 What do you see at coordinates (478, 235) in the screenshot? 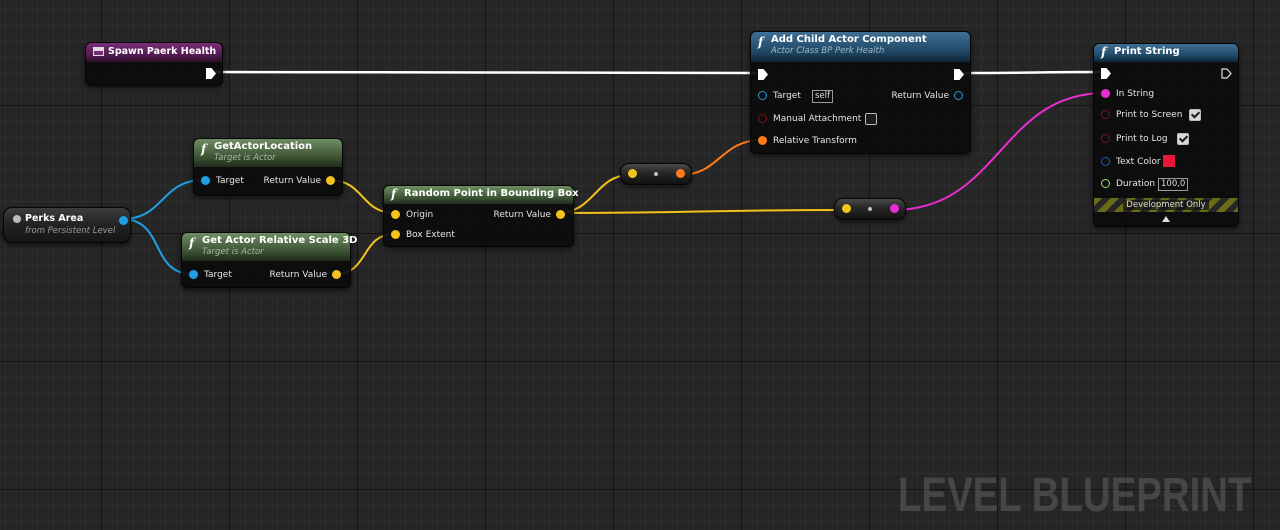
I see `random-point-extent-row: Box Extent` at bounding box center [478, 235].